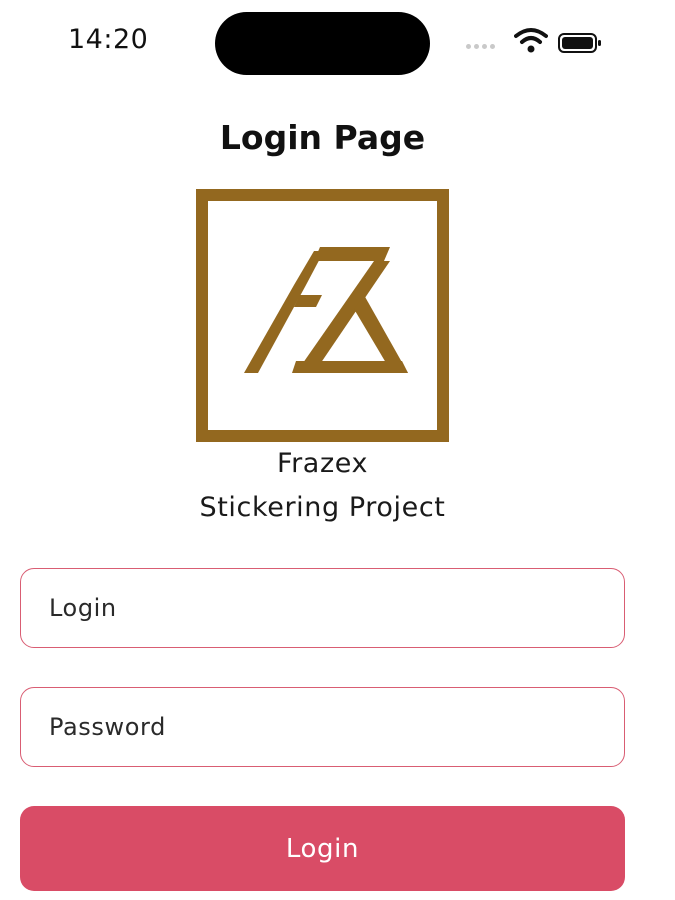 The height and width of the screenshot is (900, 675). I want to click on brand-subtitle: Stickering Project, so click(322, 507).